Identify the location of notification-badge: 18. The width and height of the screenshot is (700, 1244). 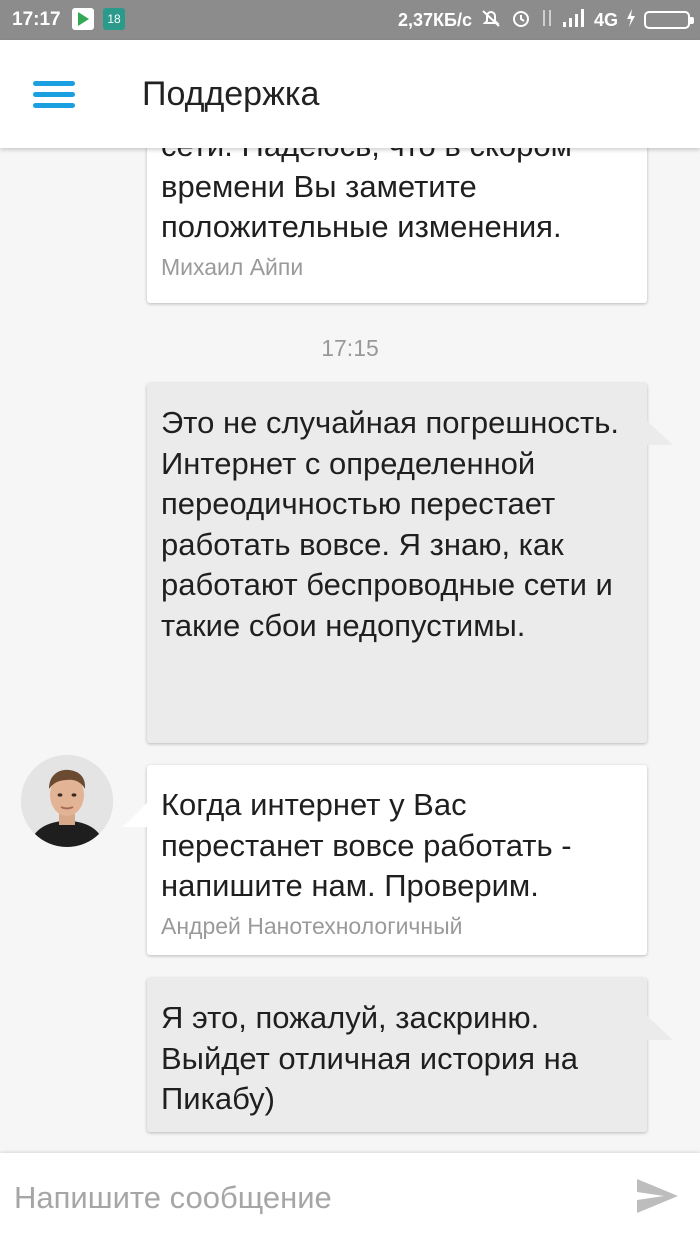
(114, 19).